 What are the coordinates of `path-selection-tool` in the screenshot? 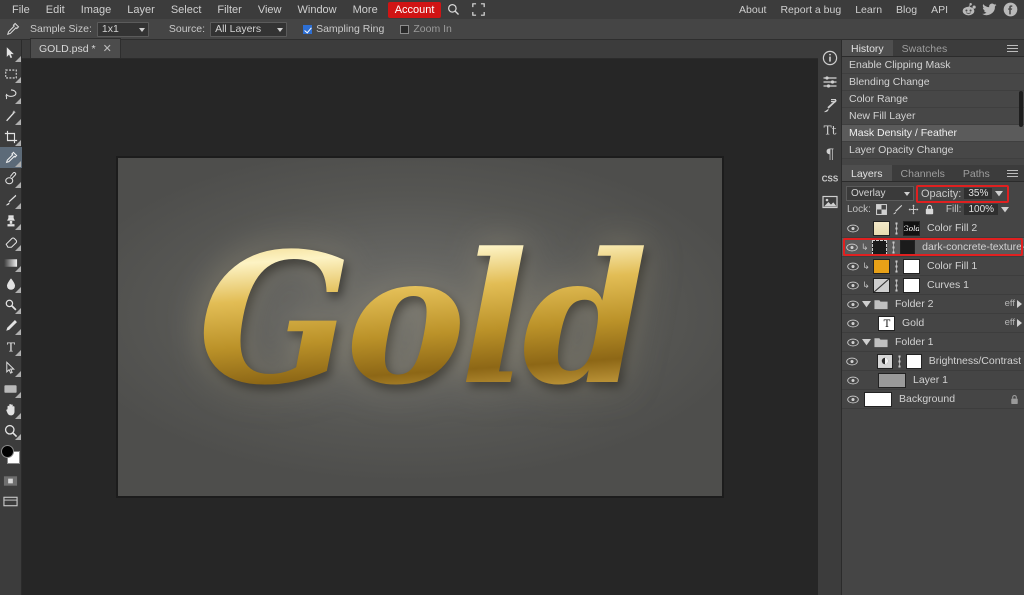 It's located at (11, 367).